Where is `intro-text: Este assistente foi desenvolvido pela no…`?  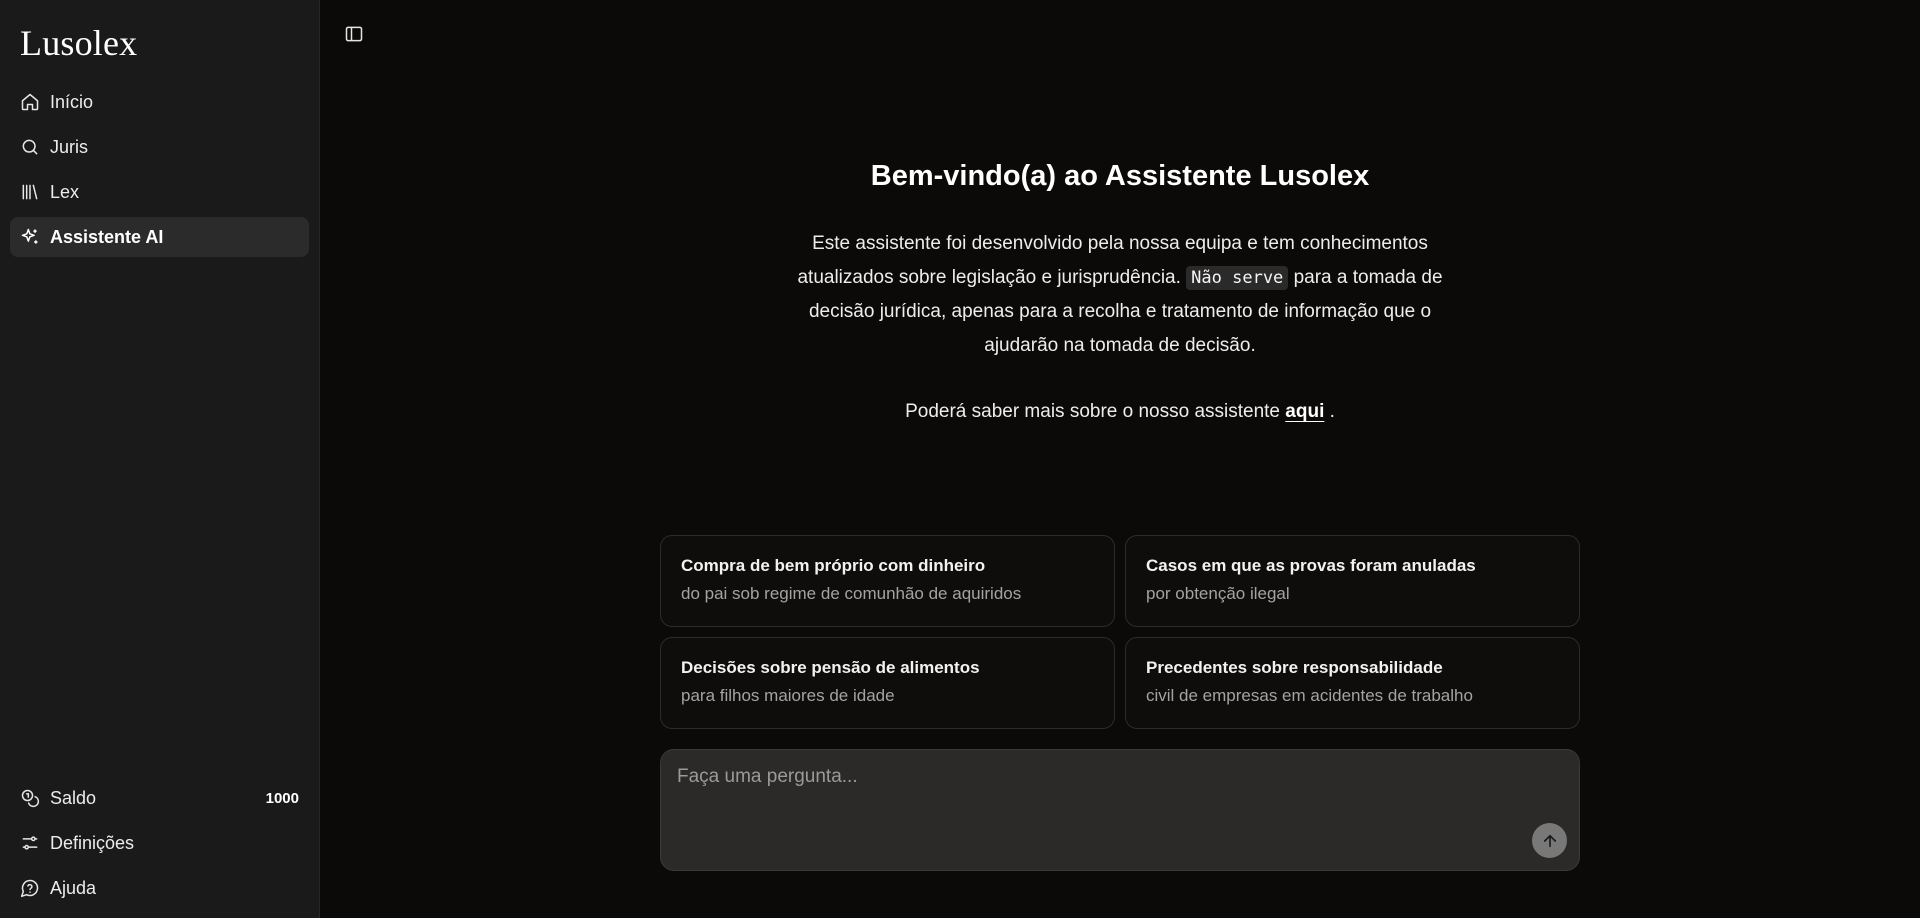
intro-text: Este assistente foi desenvolvido pela no… is located at coordinates (1120, 295).